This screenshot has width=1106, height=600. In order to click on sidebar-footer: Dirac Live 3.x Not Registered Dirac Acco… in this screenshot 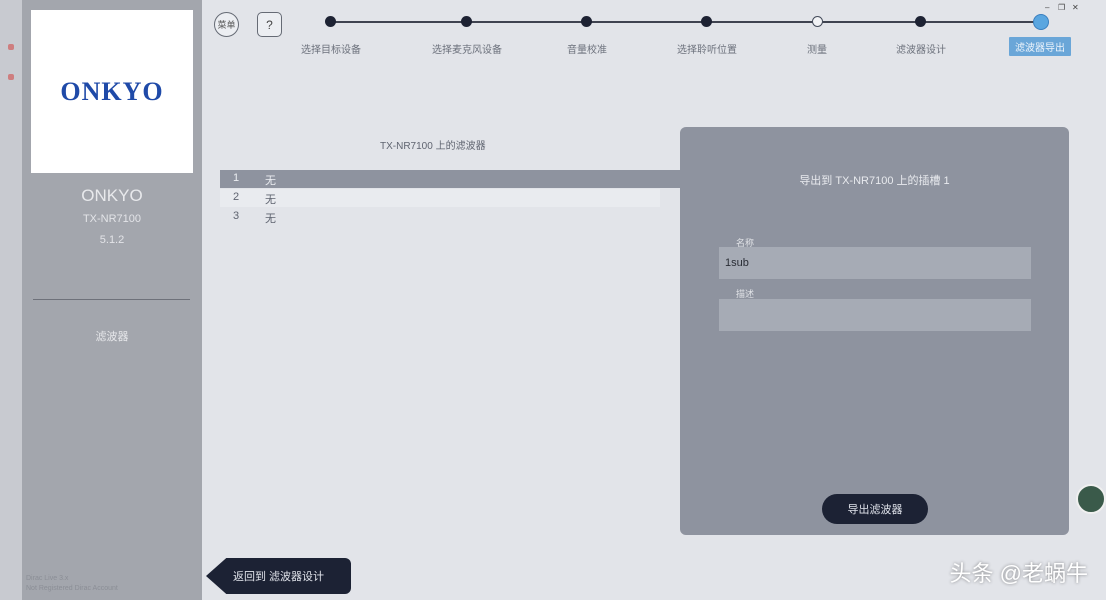, I will do `click(72, 584)`.